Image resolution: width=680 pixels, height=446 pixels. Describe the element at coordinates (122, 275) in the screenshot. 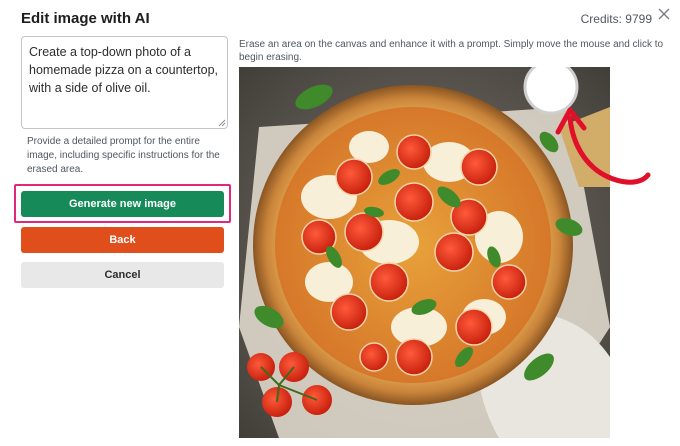

I see `cancel-button: Cancel` at that location.